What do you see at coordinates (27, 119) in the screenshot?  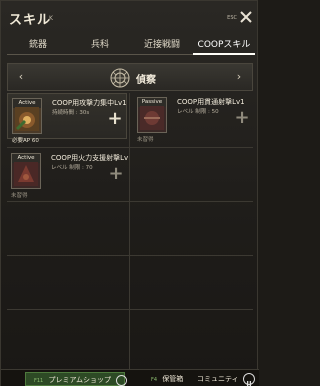 I see `attack-focus-icon` at bounding box center [27, 119].